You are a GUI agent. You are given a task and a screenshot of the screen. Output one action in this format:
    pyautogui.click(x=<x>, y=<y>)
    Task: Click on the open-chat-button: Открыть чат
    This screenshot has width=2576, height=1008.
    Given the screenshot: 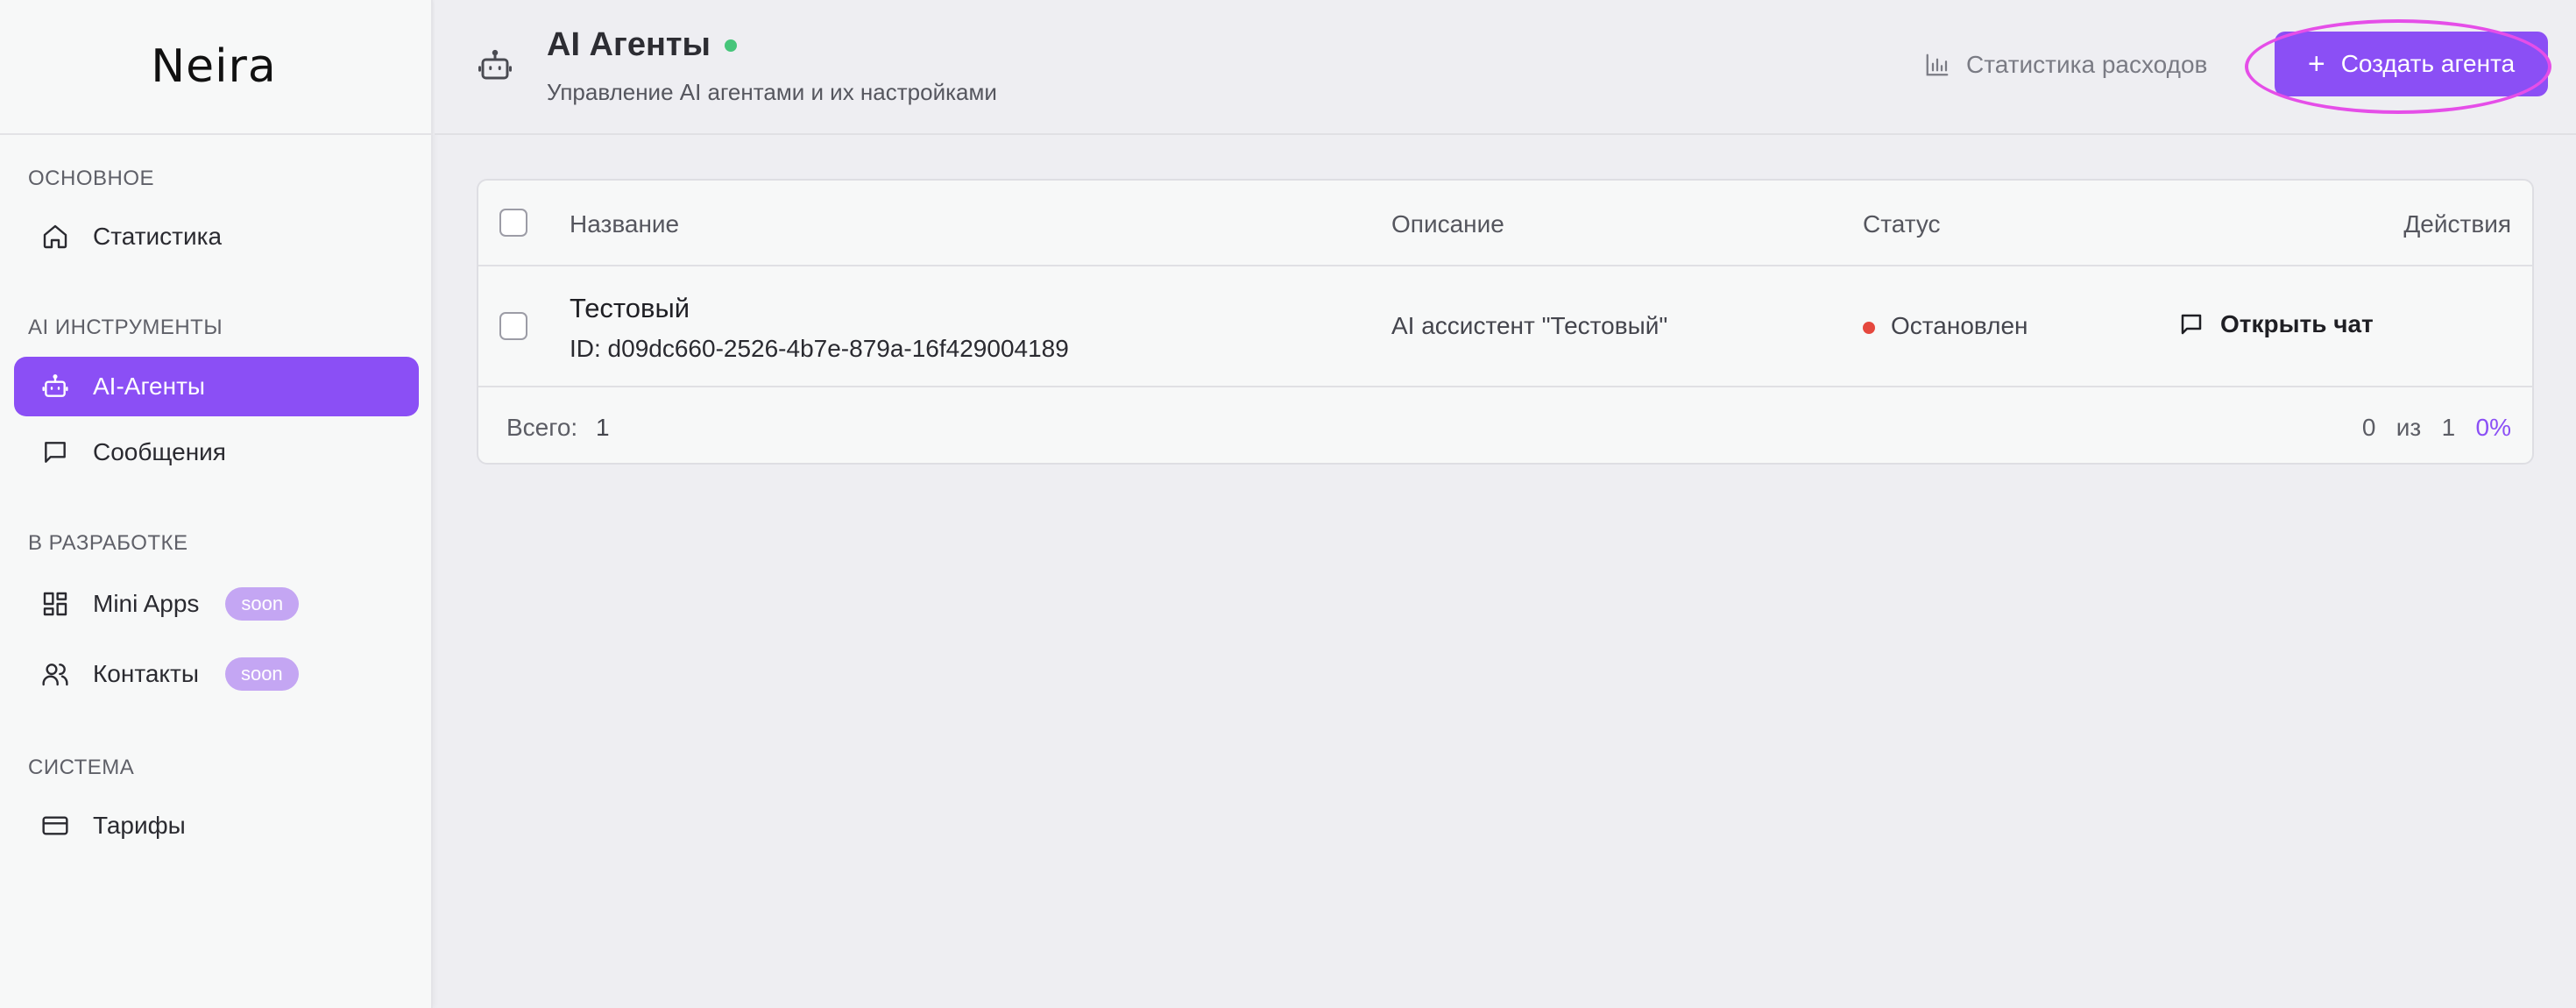 What is the action you would take?
    pyautogui.click(x=2276, y=324)
    